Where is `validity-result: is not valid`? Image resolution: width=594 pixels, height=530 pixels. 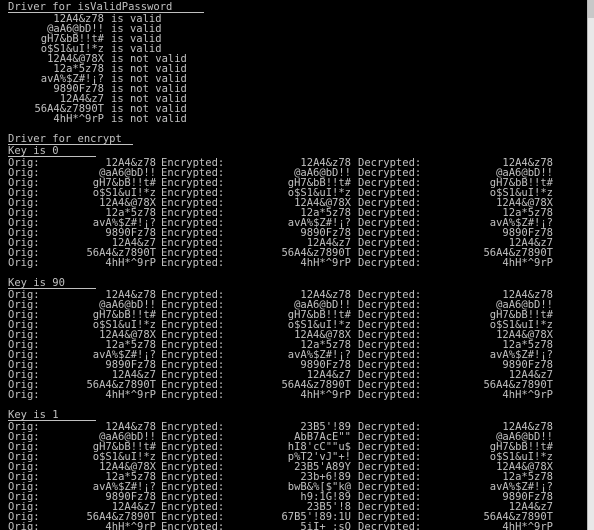
validity-result: is not valid is located at coordinates (149, 119).